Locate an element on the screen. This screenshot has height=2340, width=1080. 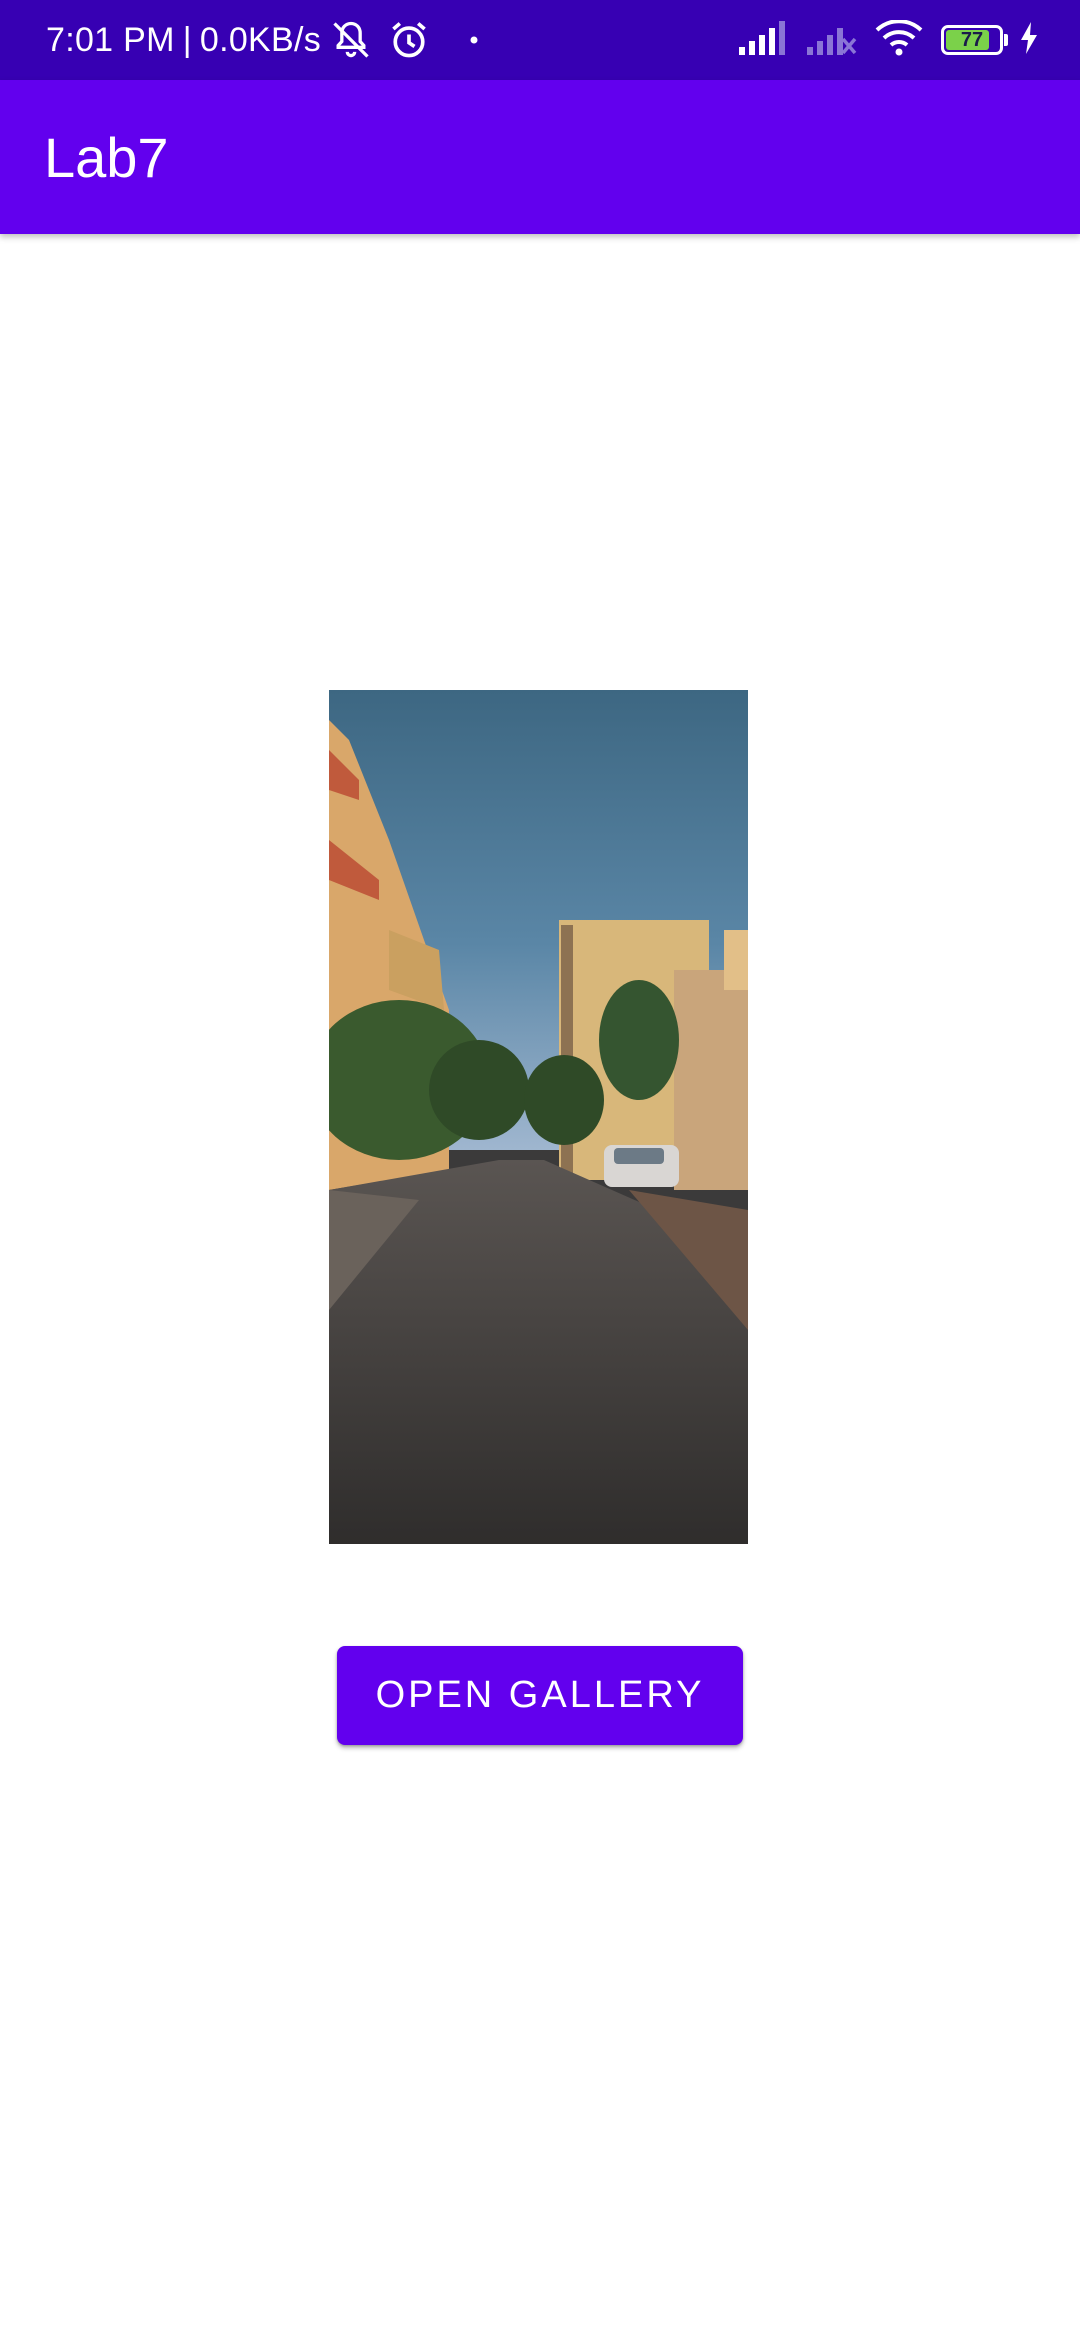
app-title: Lab7 is located at coordinates (106, 157).